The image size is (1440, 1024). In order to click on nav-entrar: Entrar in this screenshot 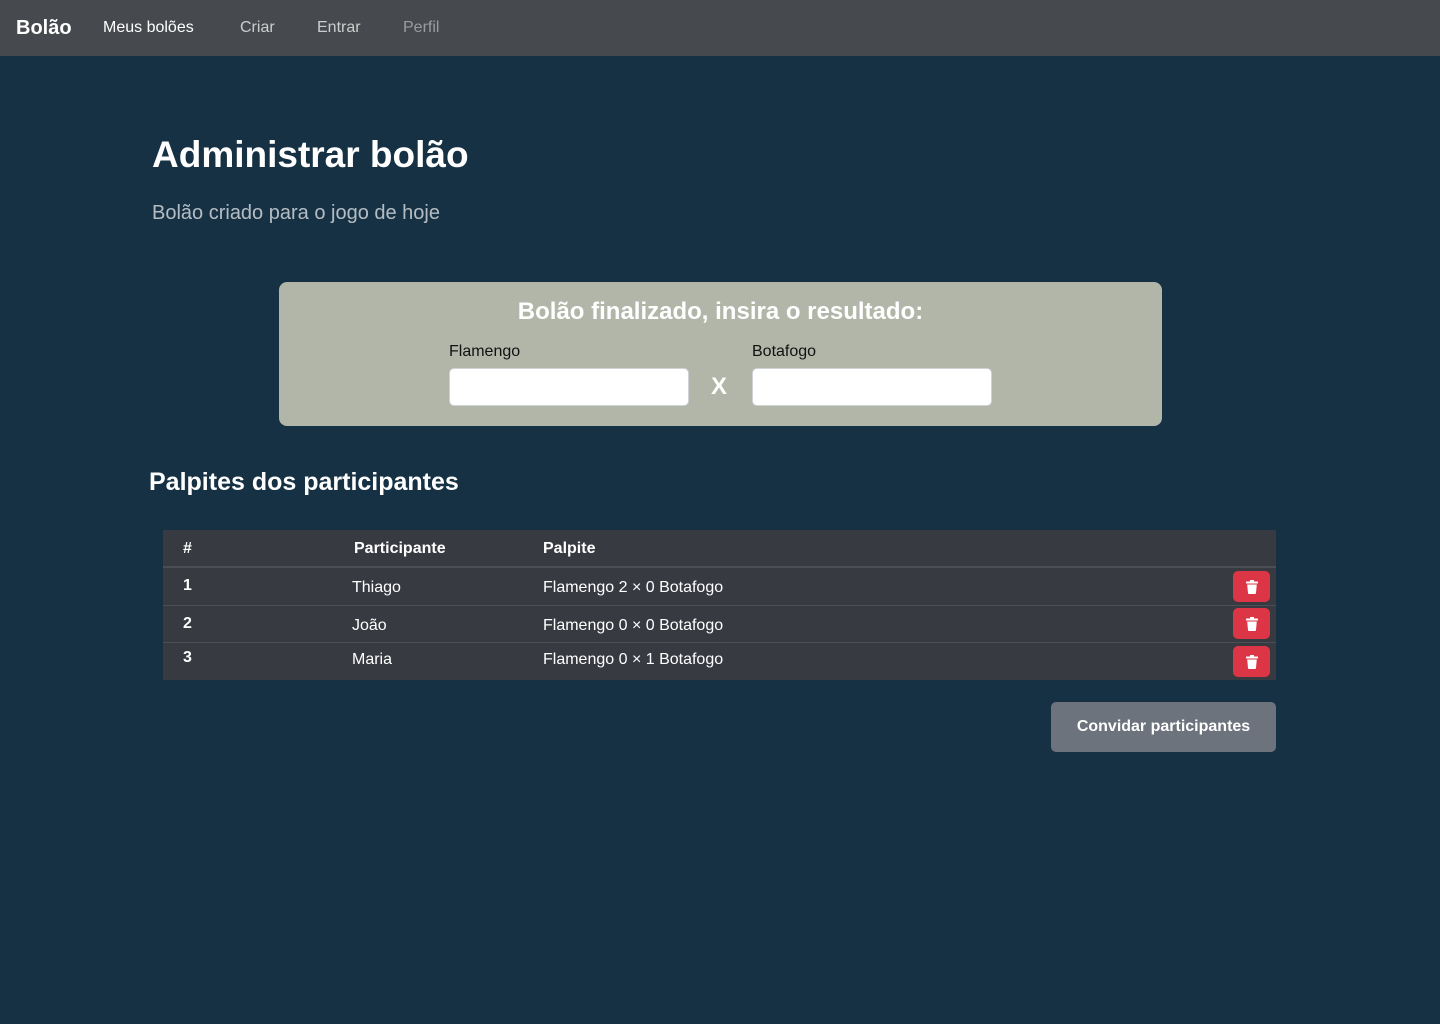, I will do `click(339, 28)`.